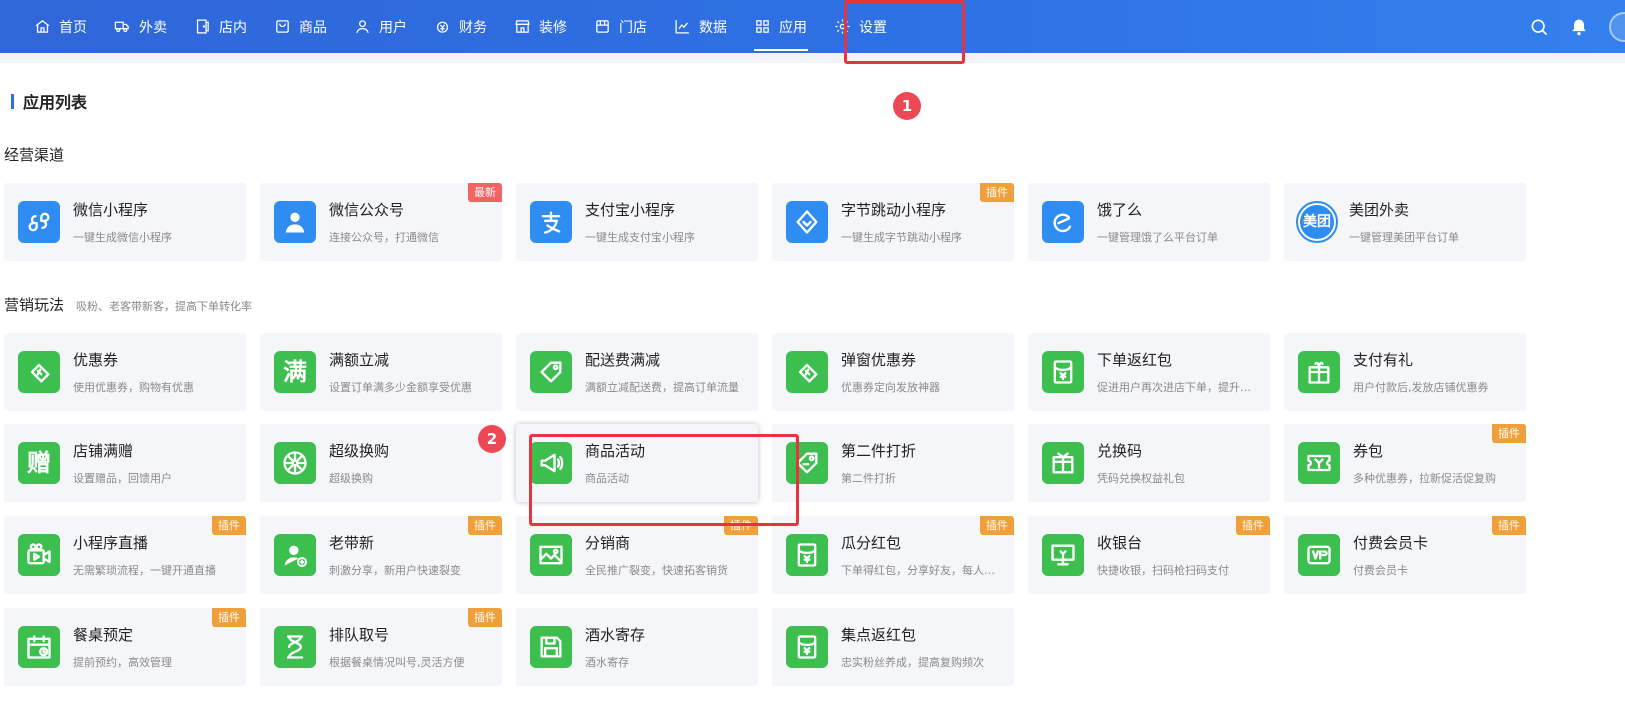 The image size is (1625, 728). I want to click on nav-right, so click(1577, 26).